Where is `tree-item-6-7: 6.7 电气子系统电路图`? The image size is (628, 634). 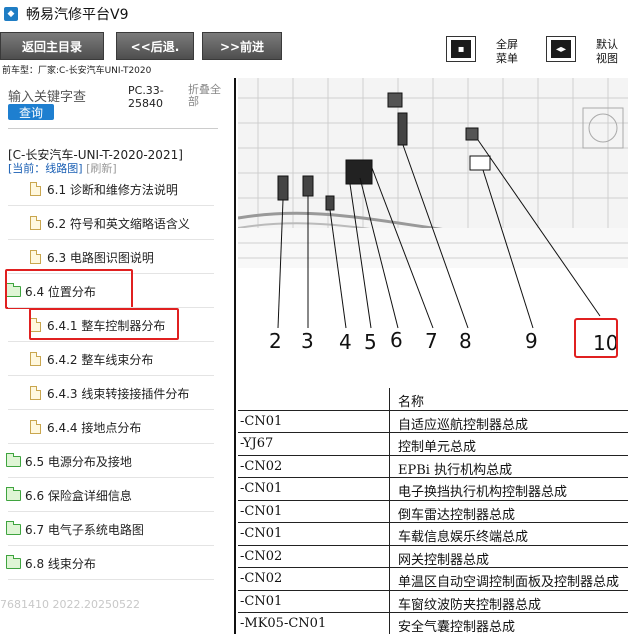 tree-item-6-7: 6.7 电气子系统电路图 is located at coordinates (75, 529).